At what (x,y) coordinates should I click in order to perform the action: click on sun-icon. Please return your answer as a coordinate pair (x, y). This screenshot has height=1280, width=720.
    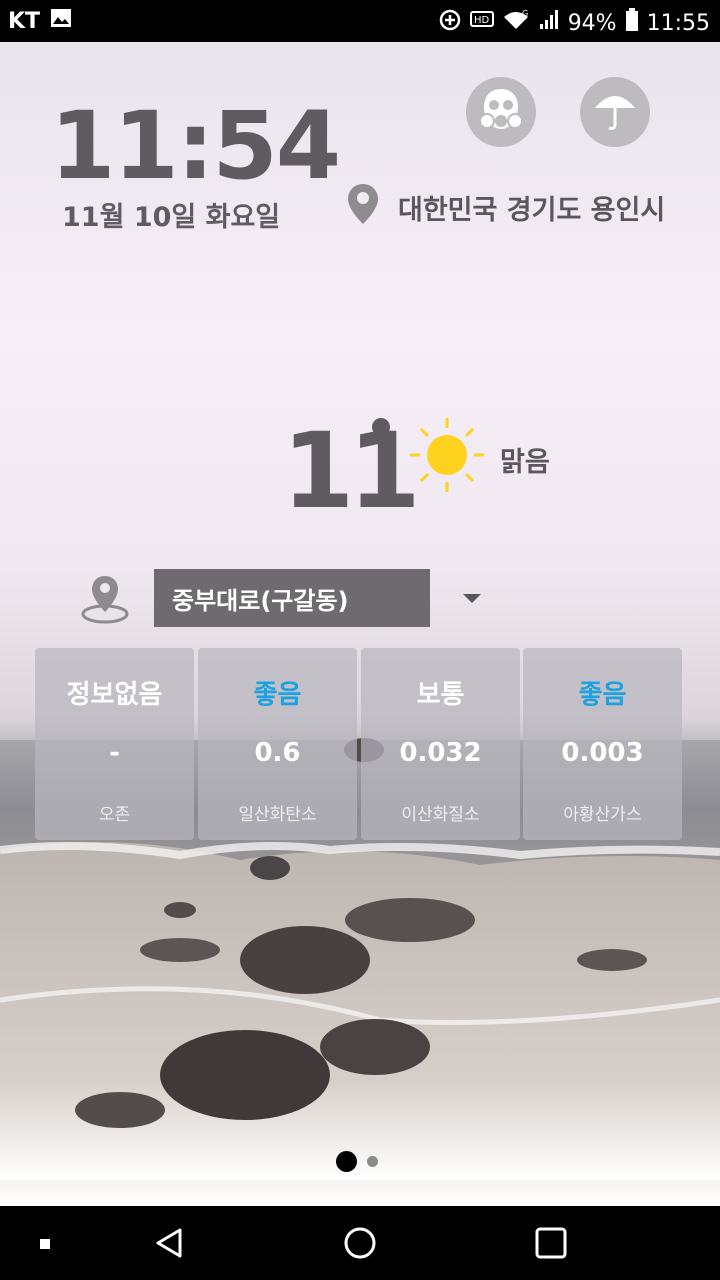
    Looking at the image, I should click on (447, 457).